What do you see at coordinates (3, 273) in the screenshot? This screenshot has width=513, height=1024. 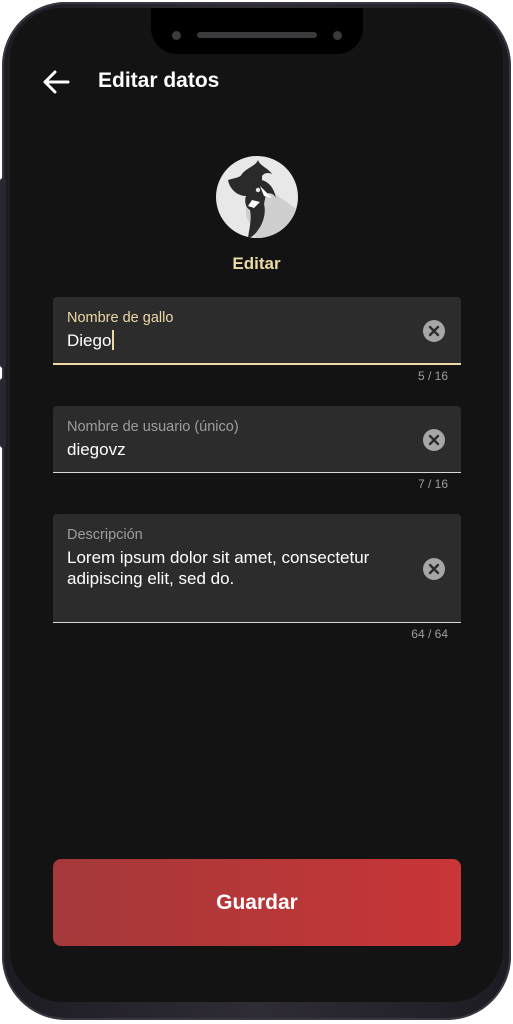 I see `phone-side-button-upper` at bounding box center [3, 273].